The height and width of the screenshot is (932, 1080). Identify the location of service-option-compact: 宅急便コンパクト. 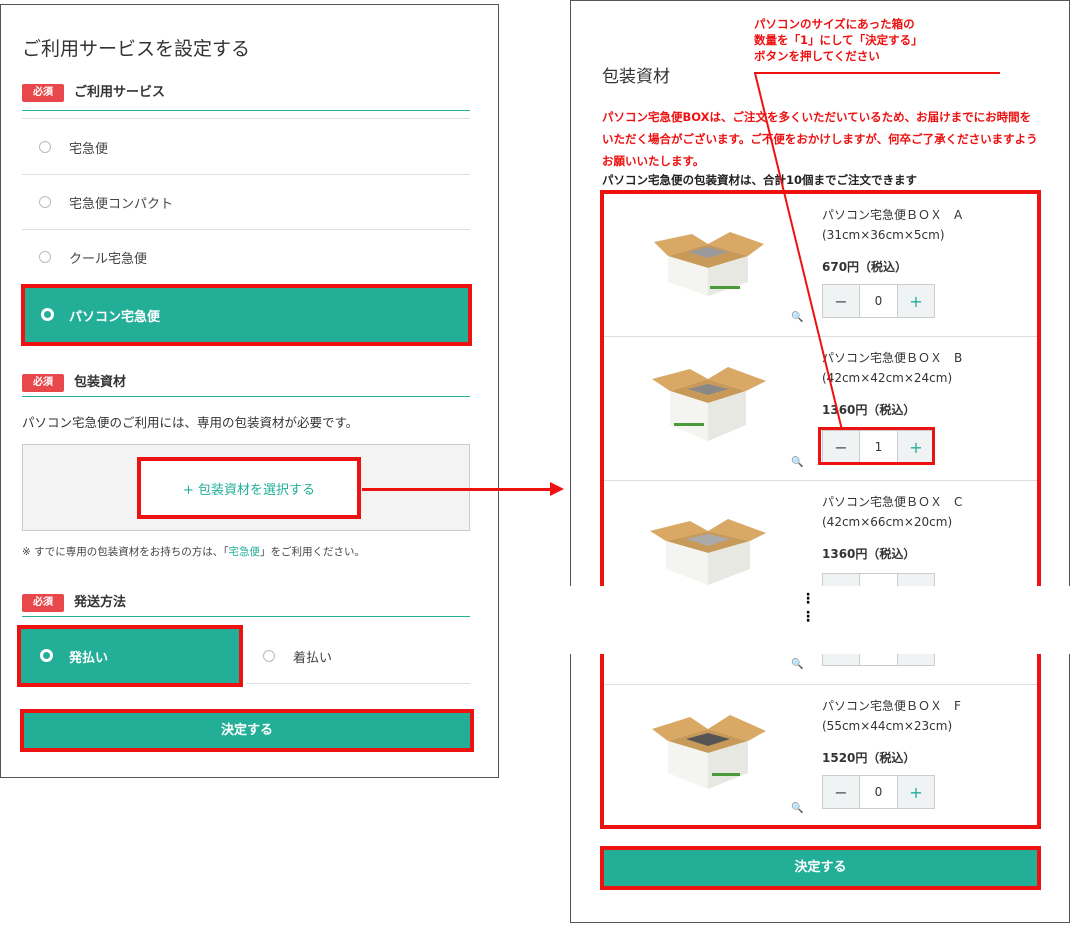
(246, 202).